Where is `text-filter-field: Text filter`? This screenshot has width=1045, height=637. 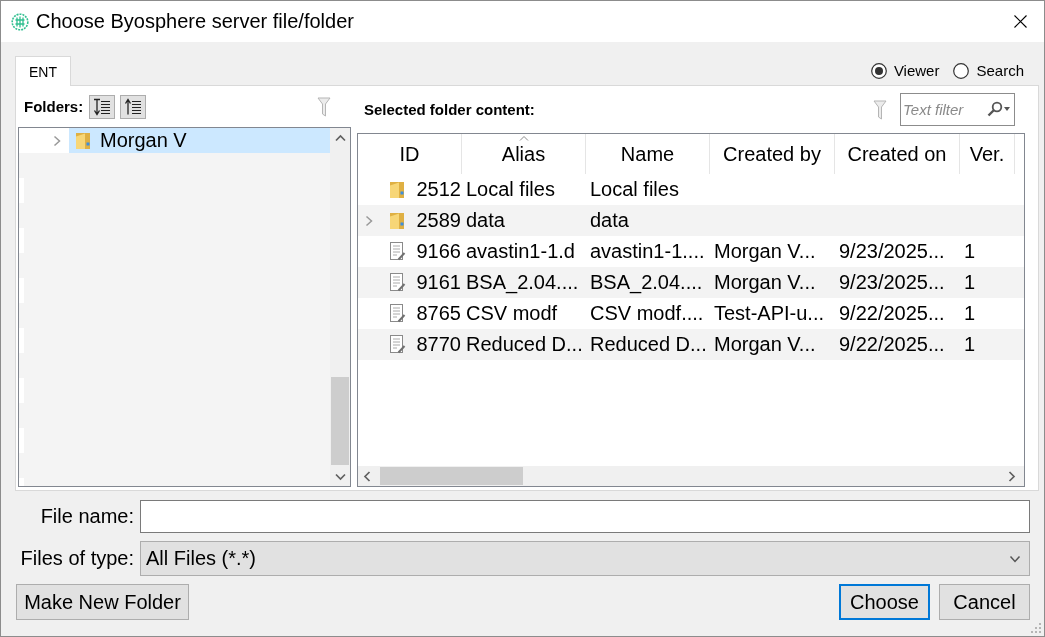 text-filter-field: Text filter is located at coordinates (957, 109).